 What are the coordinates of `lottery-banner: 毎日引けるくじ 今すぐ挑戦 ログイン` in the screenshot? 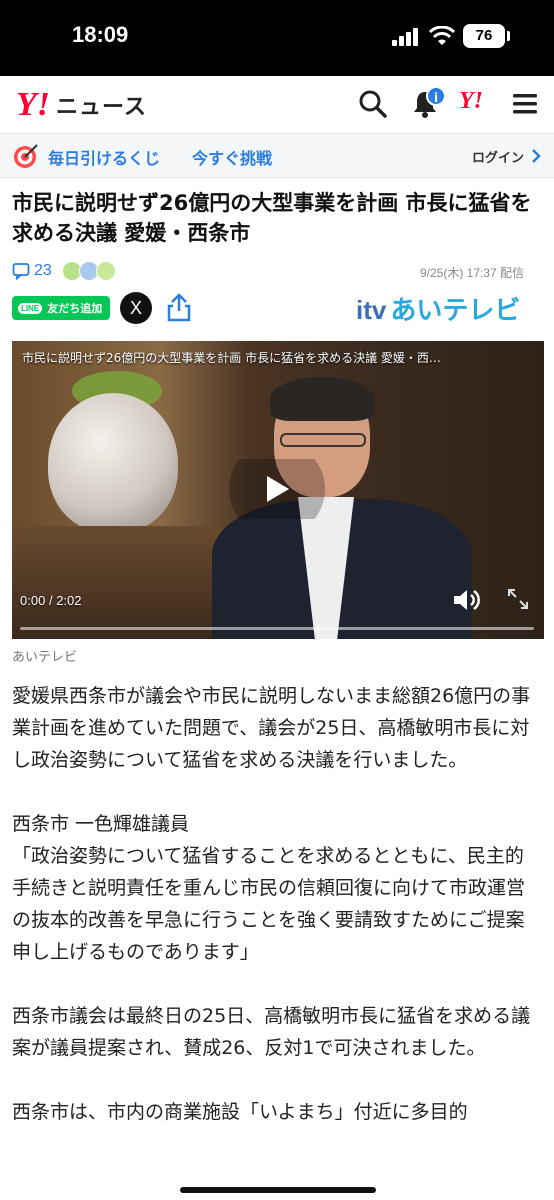 It's located at (277, 156).